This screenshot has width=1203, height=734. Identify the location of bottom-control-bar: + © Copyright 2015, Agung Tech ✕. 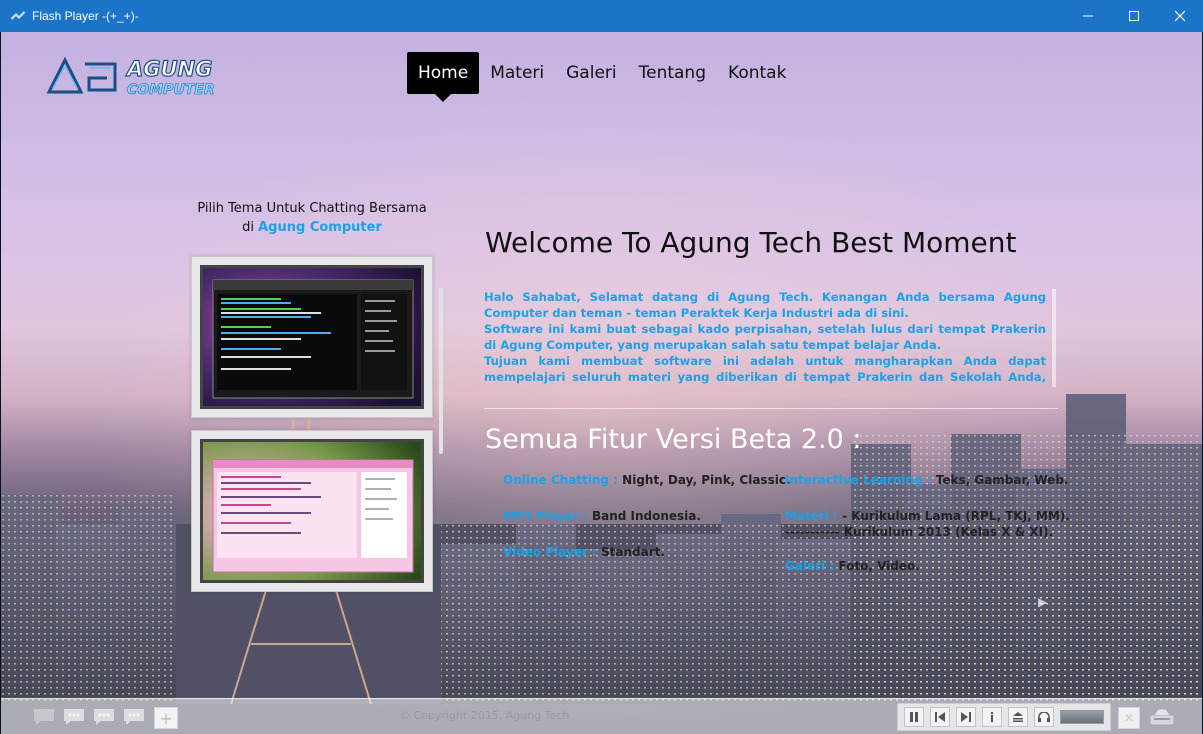
(601, 716).